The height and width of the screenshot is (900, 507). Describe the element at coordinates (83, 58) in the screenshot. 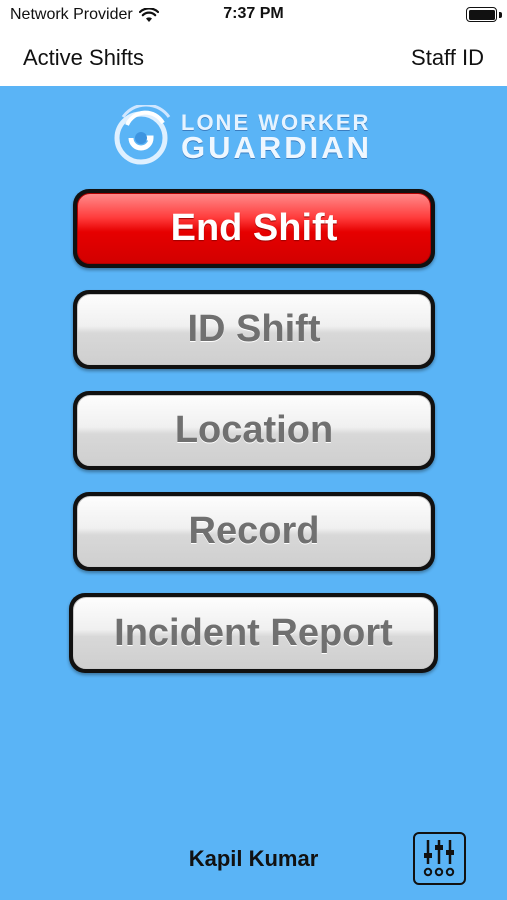

I see `active-shifts-button: Active Shifts` at that location.